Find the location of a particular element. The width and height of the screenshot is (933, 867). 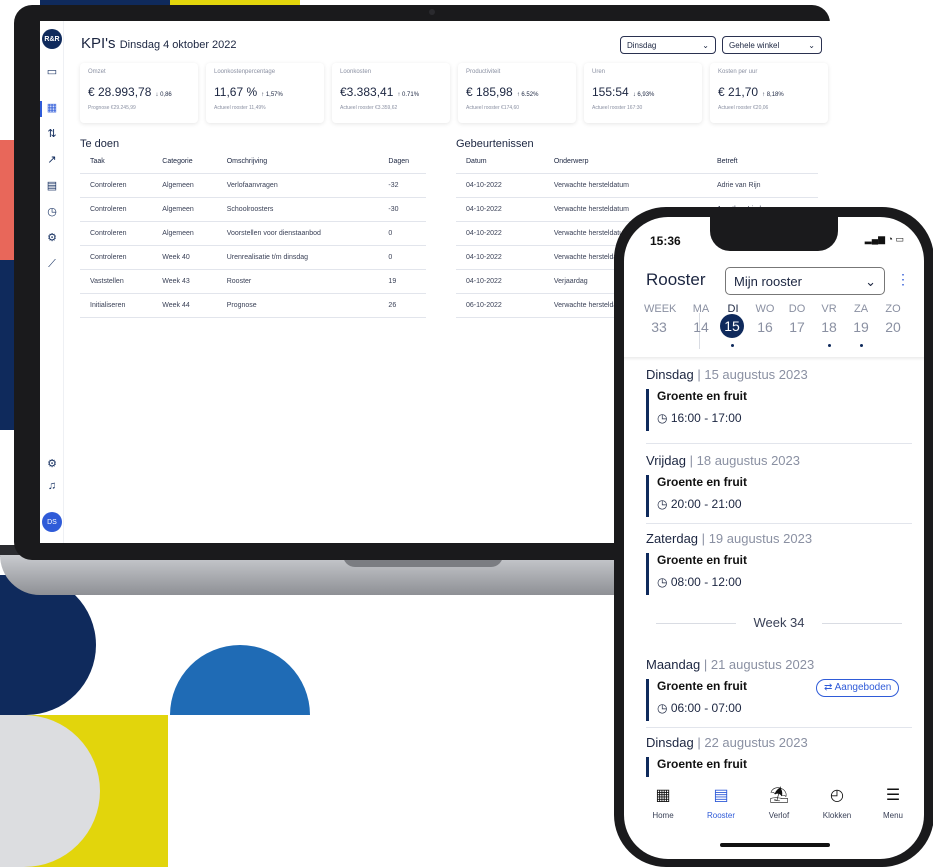

table-cell: Schoolroosters is located at coordinates (297, 209).